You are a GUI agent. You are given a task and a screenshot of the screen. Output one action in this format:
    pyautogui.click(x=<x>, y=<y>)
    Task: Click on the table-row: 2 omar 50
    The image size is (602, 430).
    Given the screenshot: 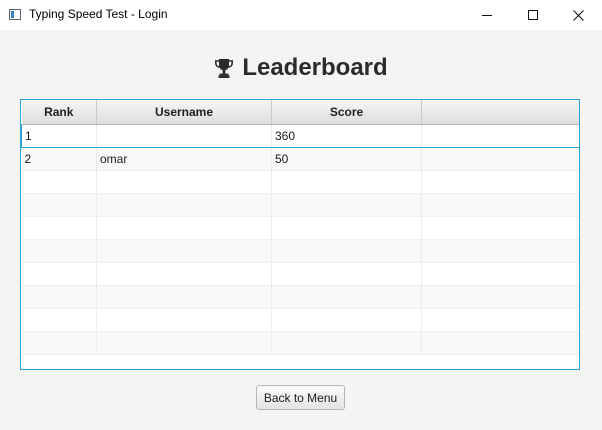 What is the action you would take?
    pyautogui.click(x=300, y=159)
    